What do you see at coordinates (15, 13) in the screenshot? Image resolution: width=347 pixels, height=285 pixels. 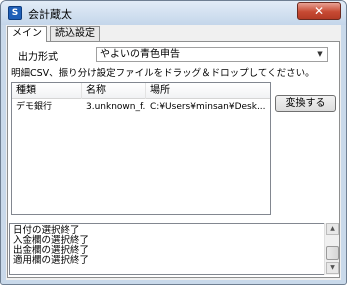 I see `app-icon: S` at bounding box center [15, 13].